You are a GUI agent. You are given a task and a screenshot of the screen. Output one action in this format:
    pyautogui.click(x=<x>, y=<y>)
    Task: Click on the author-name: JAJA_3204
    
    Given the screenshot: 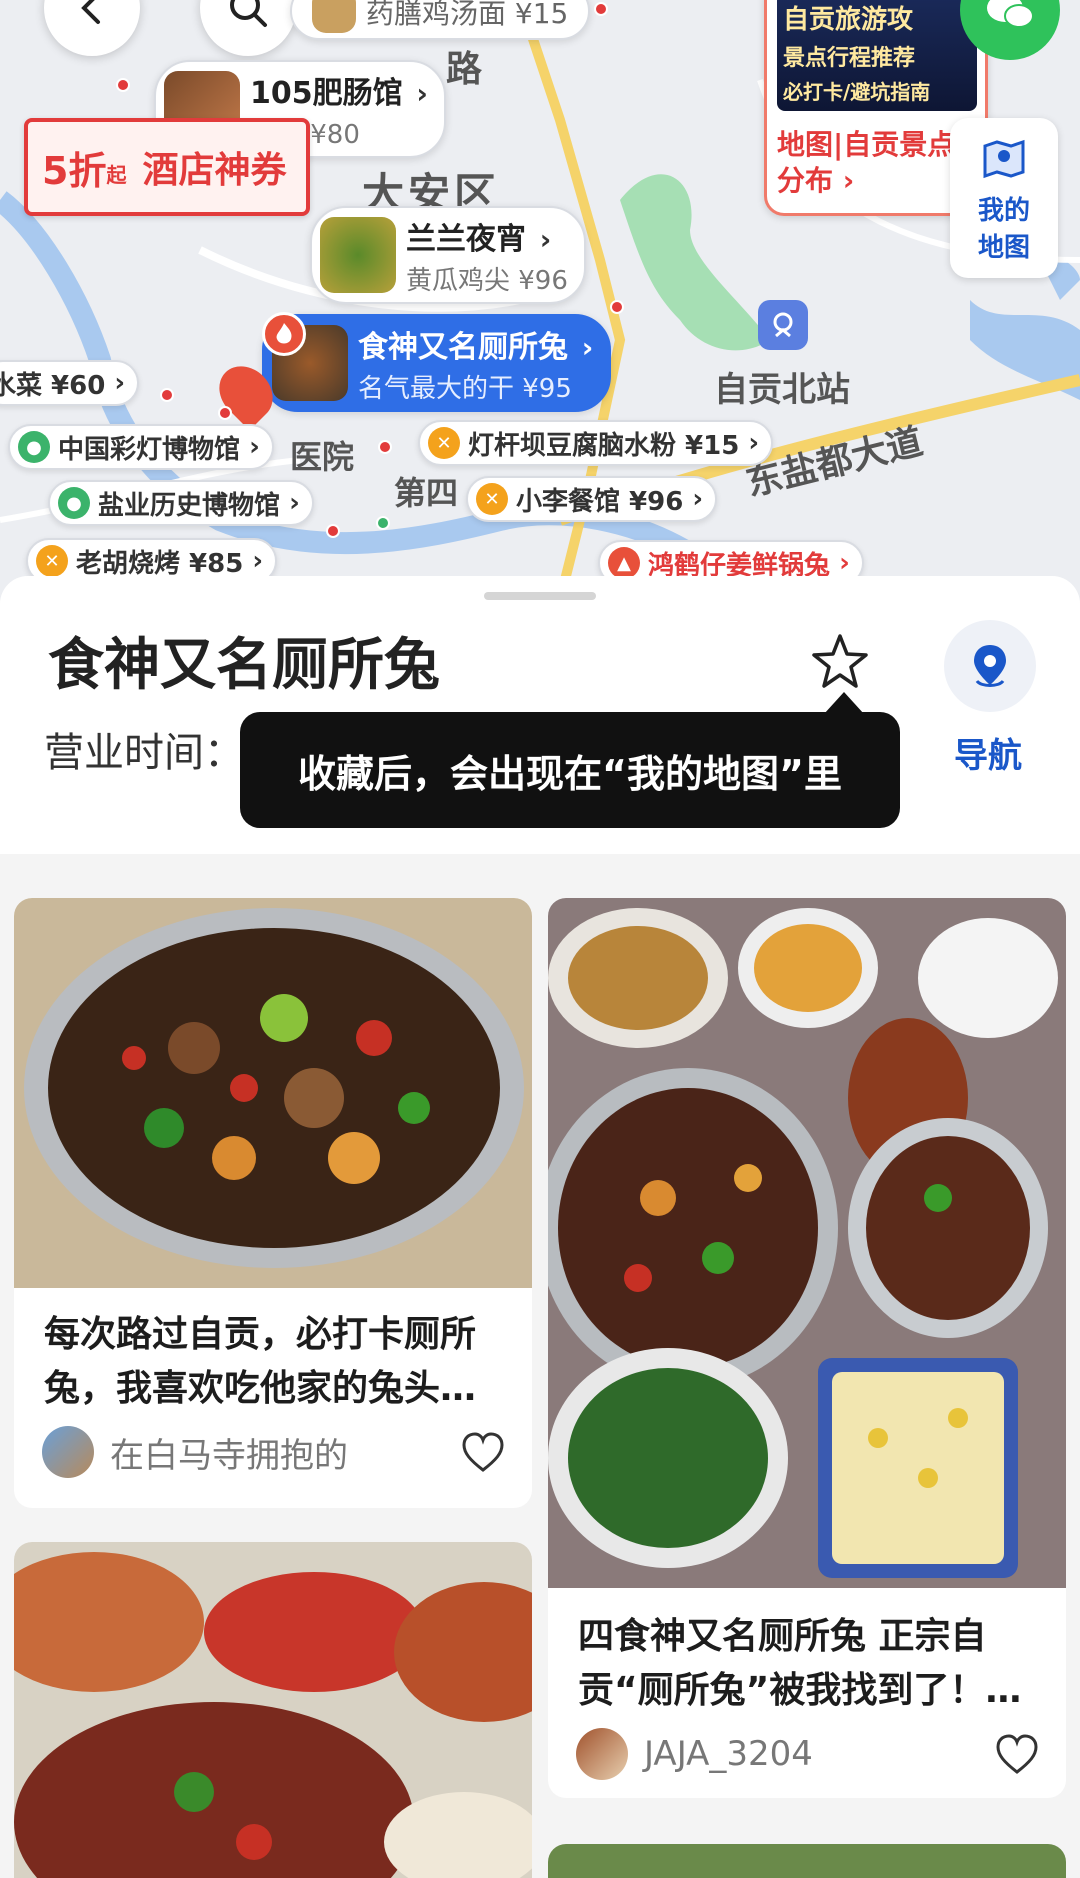 What is the action you would take?
    pyautogui.click(x=728, y=1754)
    